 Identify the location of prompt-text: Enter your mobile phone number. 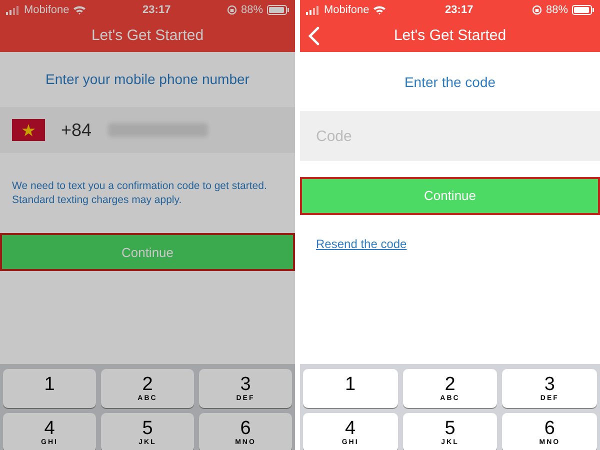
(147, 79).